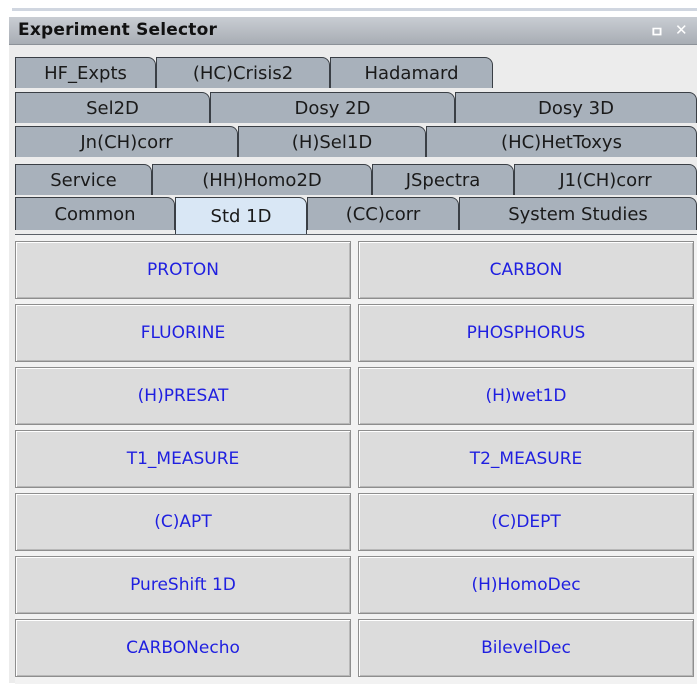 The image size is (697, 684). I want to click on pureshift-1d-button: PureShift 1D, so click(183, 585).